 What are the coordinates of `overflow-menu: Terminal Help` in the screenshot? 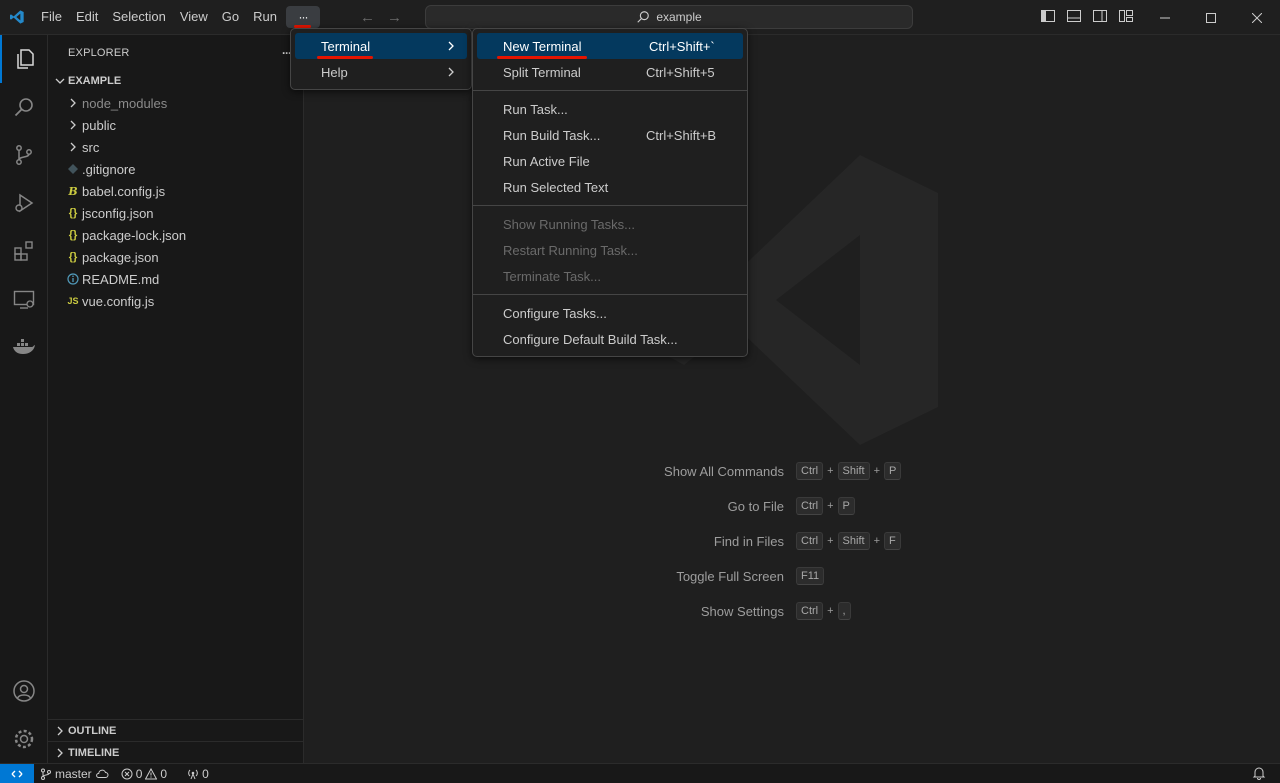 It's located at (381, 59).